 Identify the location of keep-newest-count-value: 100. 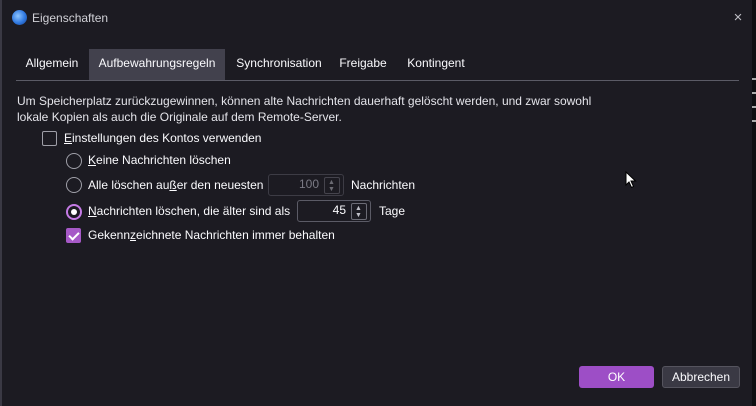
(308, 184).